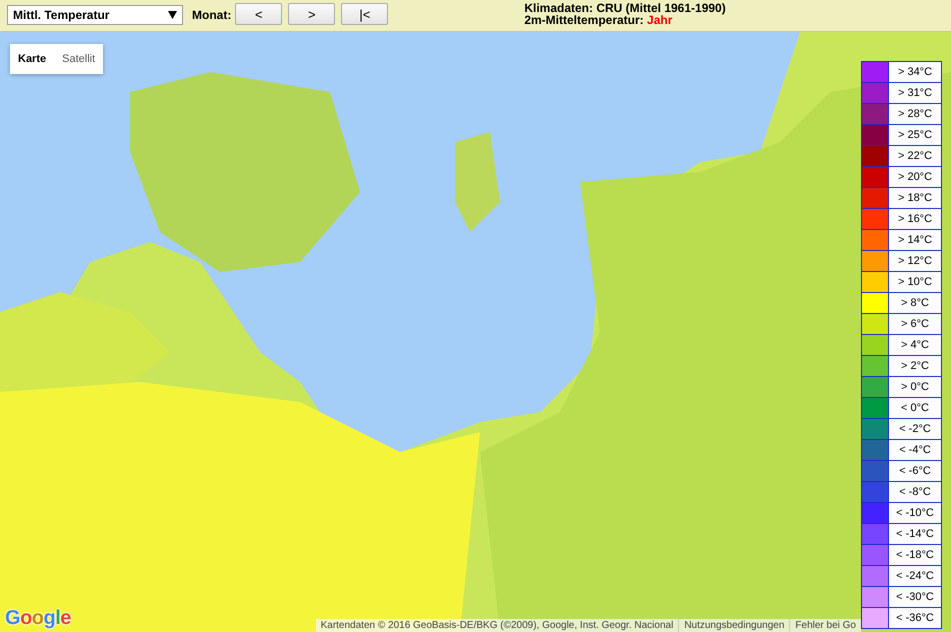 The image size is (951, 632). Describe the element at coordinates (915, 471) in the screenshot. I see `legend-label: < -6°C` at that location.